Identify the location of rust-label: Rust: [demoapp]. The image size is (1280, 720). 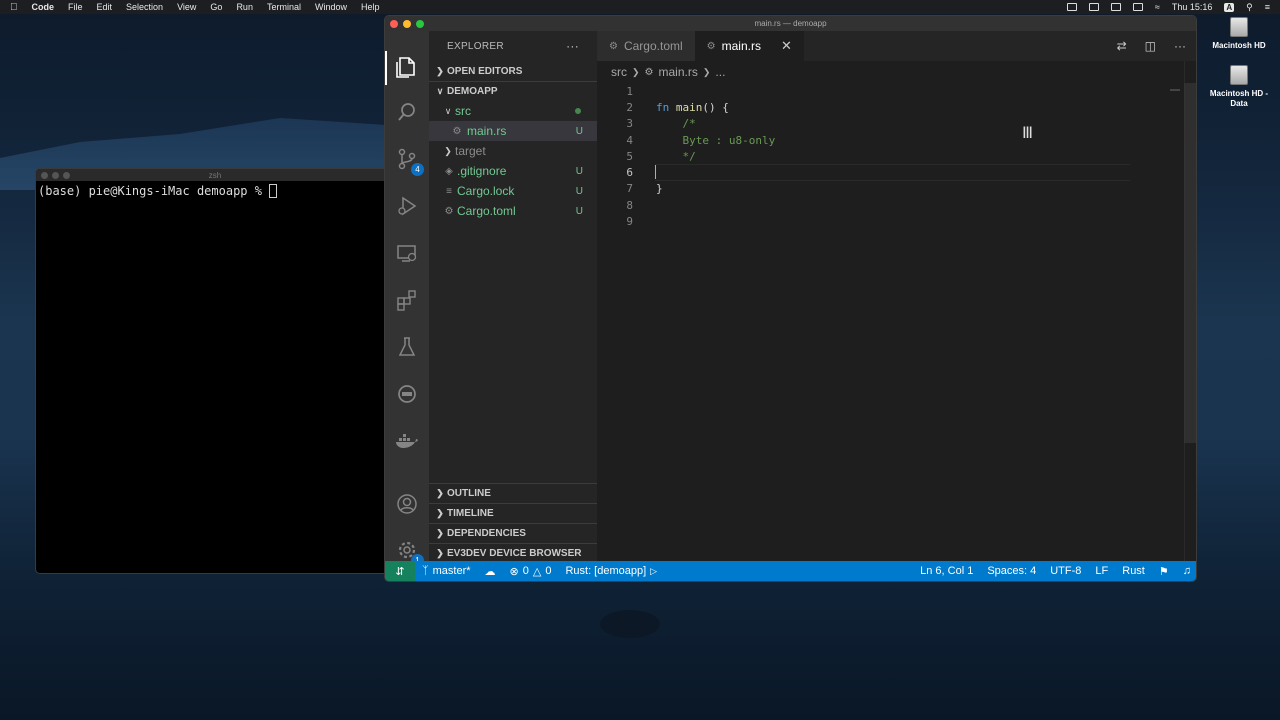
(606, 571).